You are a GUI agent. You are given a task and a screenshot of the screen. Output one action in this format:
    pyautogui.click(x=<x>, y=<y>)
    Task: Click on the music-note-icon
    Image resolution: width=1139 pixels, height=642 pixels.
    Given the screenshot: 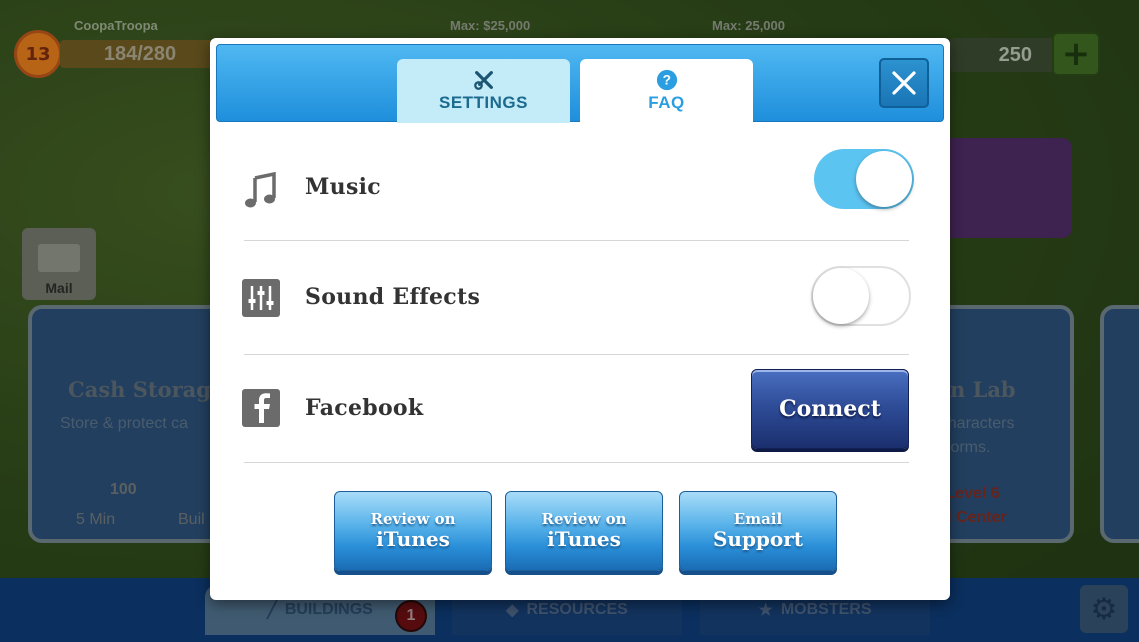 What is the action you would take?
    pyautogui.click(x=260, y=190)
    